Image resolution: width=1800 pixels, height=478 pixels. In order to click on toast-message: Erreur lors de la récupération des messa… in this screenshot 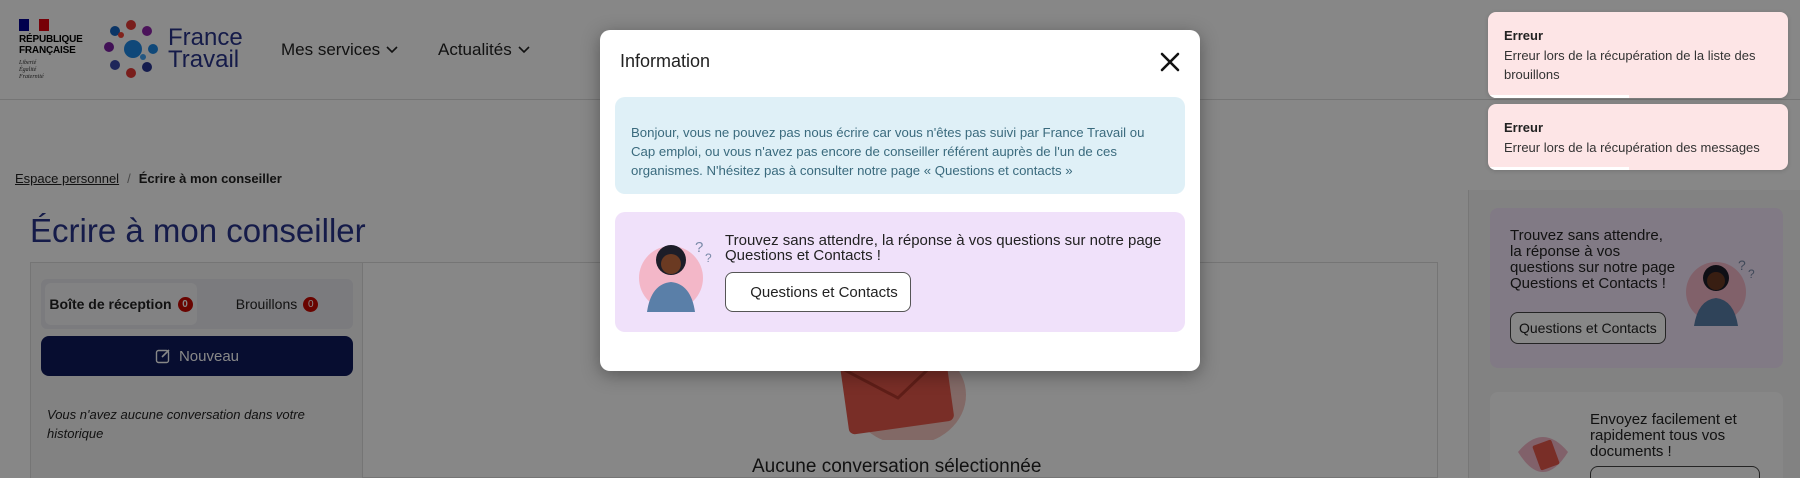, I will do `click(1632, 147)`.